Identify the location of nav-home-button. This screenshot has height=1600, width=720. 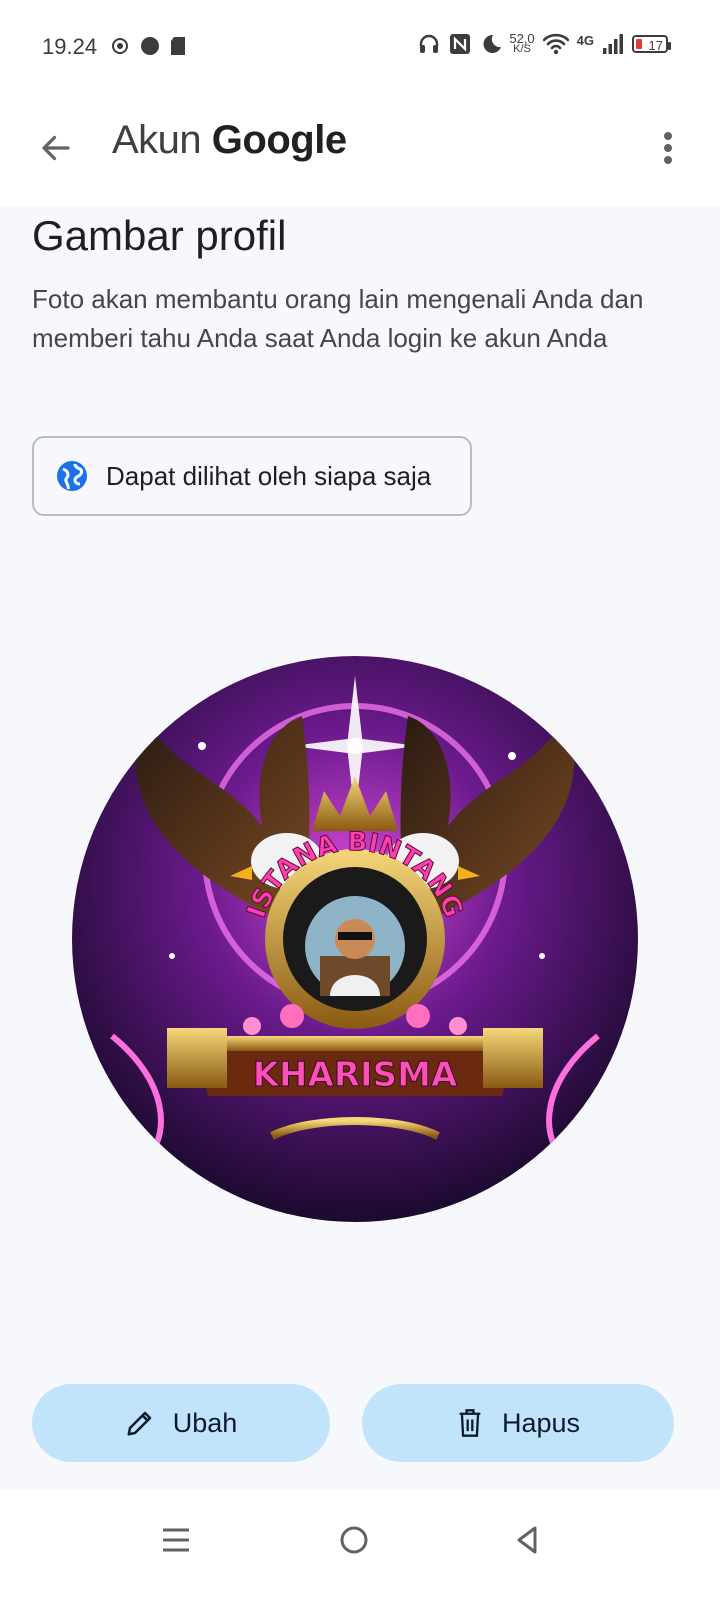
(354, 1540).